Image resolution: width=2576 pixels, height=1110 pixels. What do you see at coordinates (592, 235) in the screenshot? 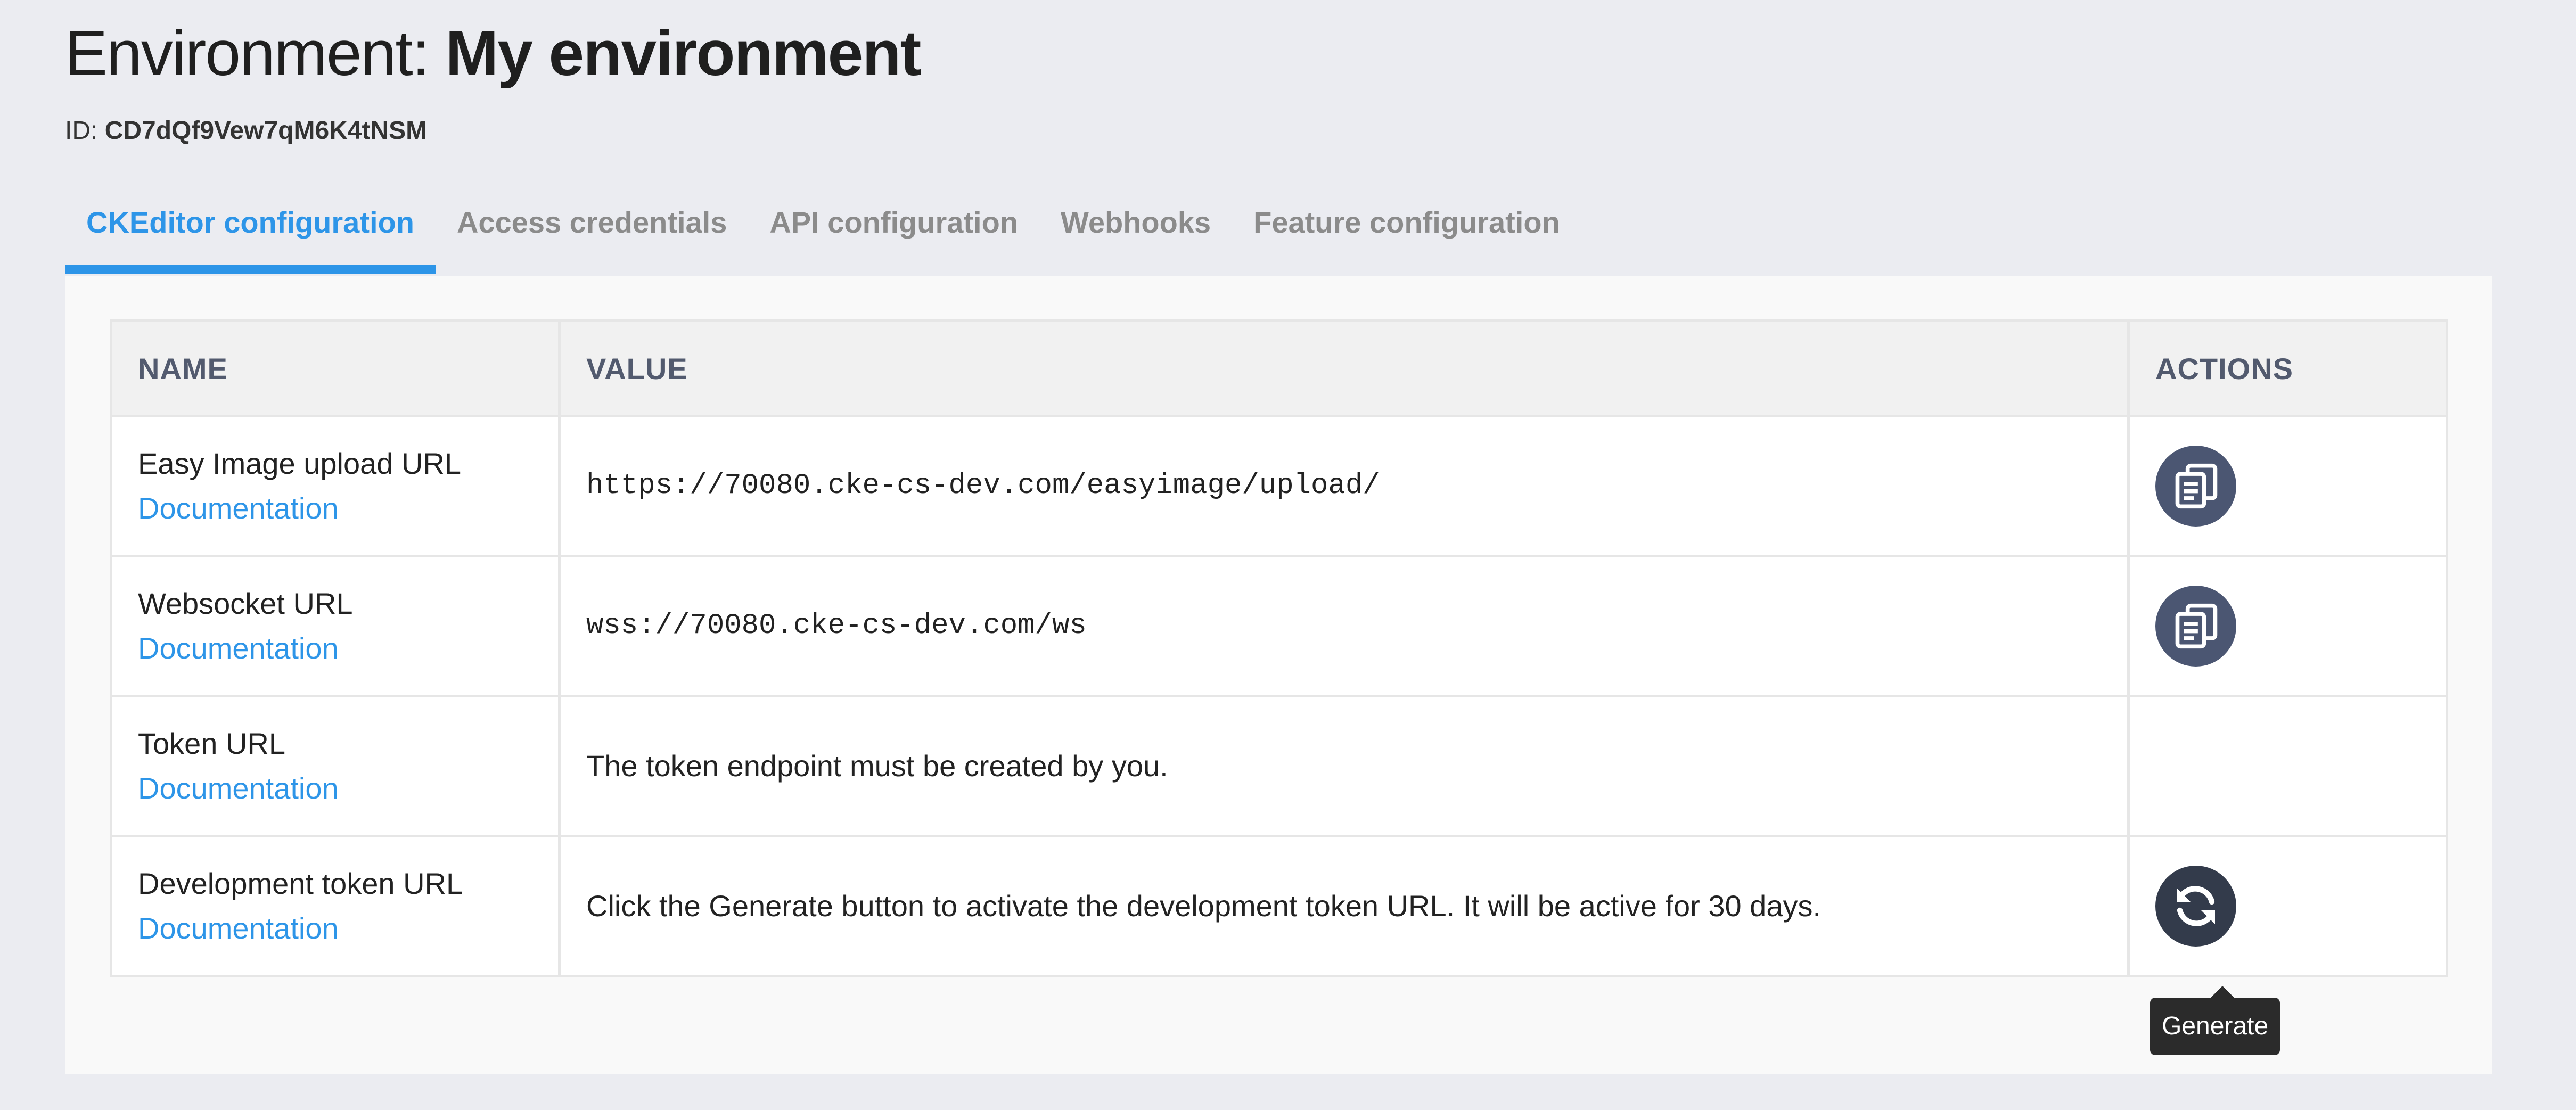
I see `tab-access-credentials: Access credentials` at bounding box center [592, 235].